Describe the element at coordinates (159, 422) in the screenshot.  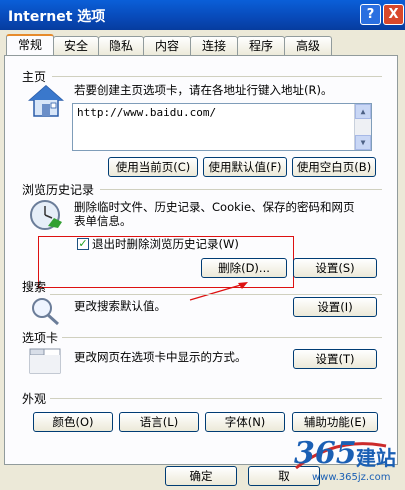
I see `languages-button: 语言(L)` at that location.